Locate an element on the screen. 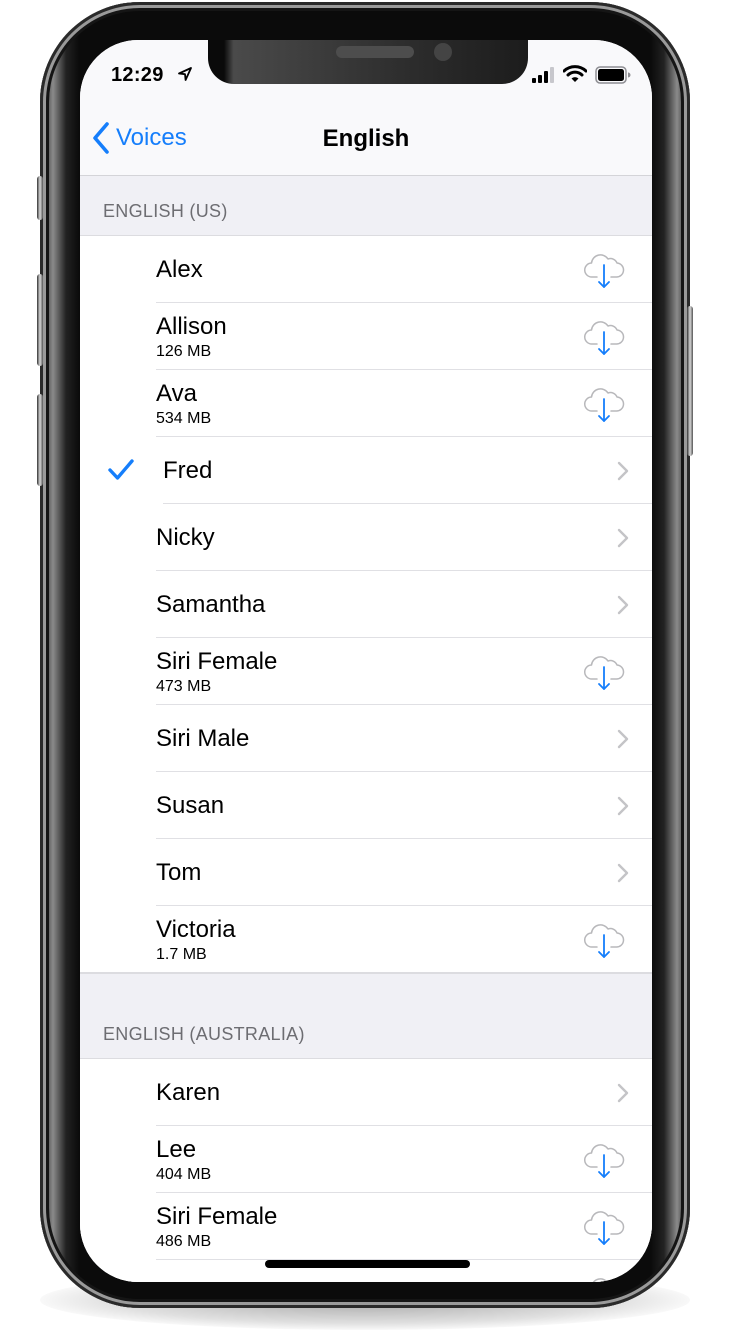 This screenshot has height=1344, width=730. voice-row: Susan is located at coordinates (366, 805).